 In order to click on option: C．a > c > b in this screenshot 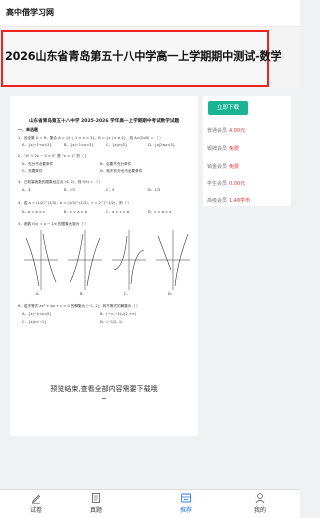, I will do `click(118, 212)`.